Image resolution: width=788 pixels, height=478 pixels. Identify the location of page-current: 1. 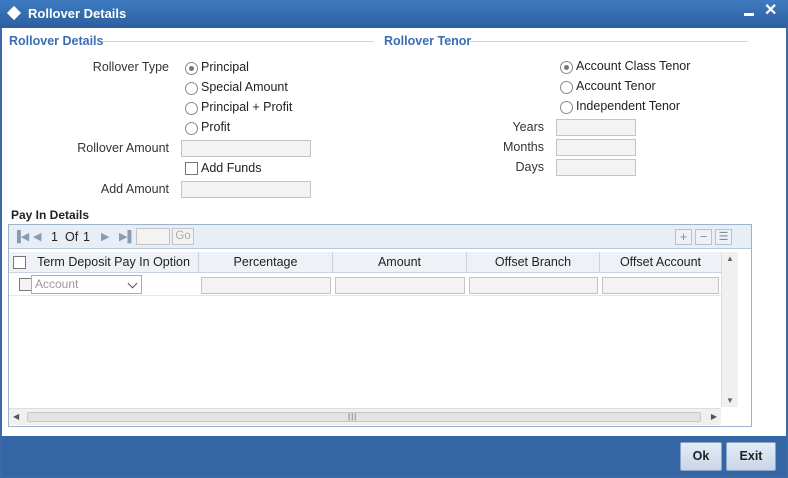
(54, 237).